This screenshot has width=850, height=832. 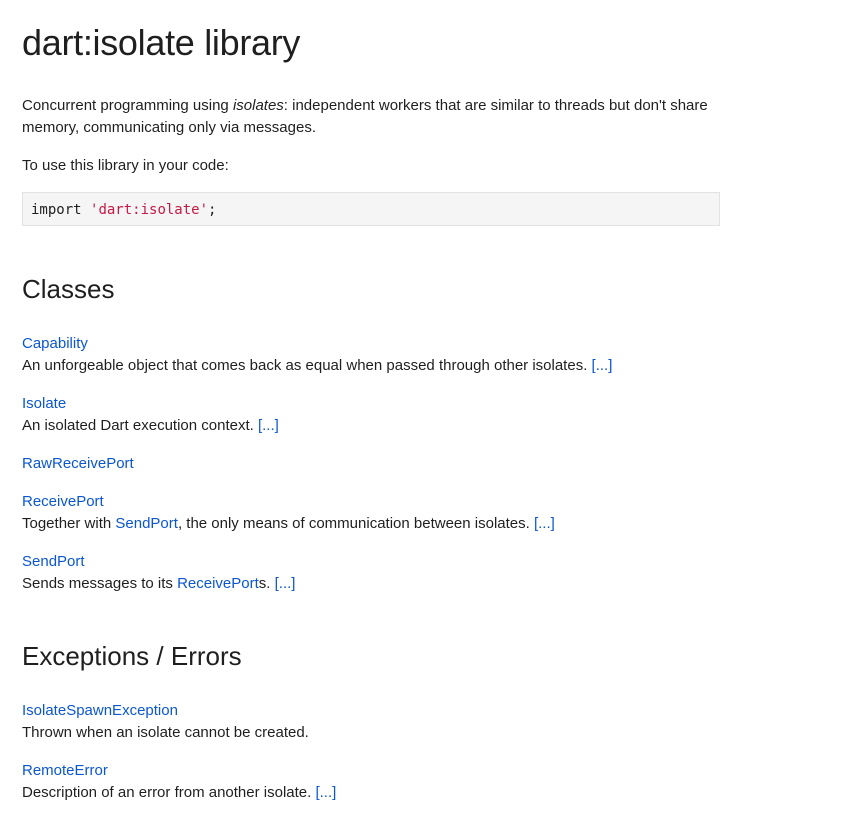 What do you see at coordinates (127, 105) in the screenshot?
I see `intro-prefix: Concurrent programming using` at bounding box center [127, 105].